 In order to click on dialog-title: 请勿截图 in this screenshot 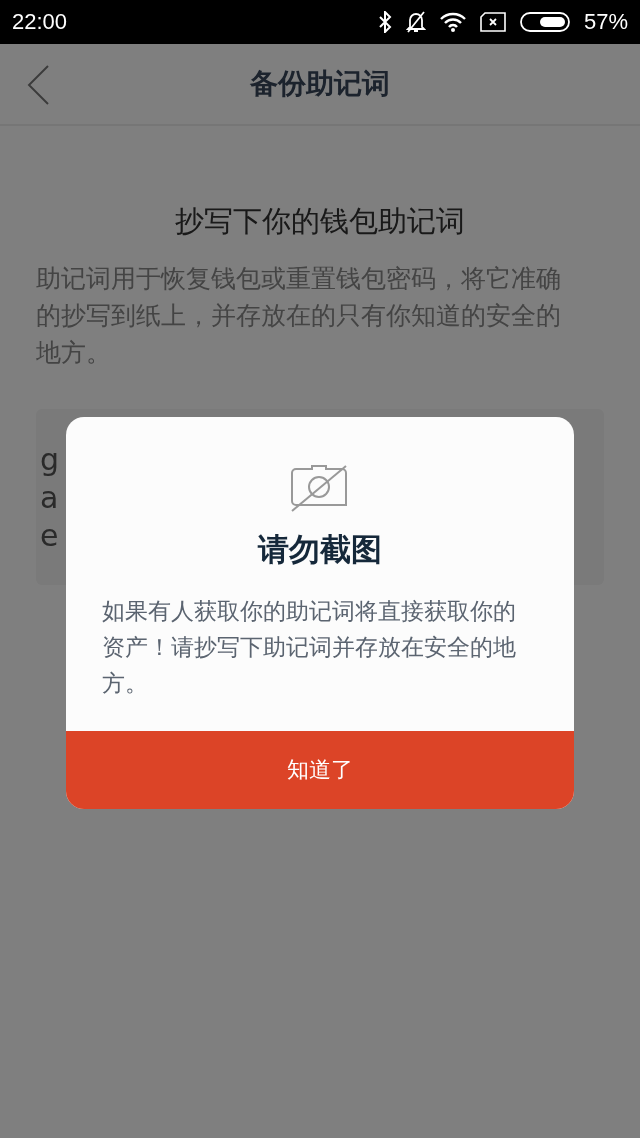, I will do `click(320, 549)`.